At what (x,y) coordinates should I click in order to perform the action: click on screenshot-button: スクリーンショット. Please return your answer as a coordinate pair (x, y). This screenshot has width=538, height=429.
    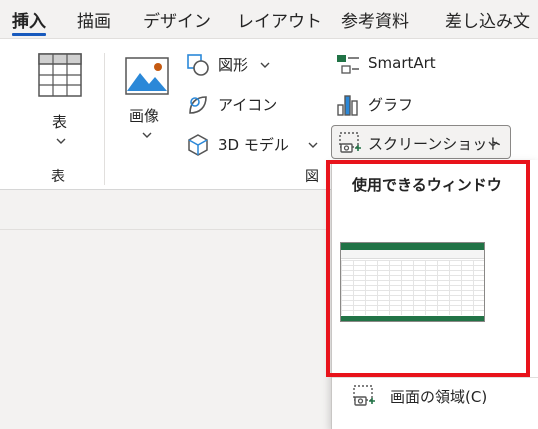
    Looking at the image, I should click on (421, 142).